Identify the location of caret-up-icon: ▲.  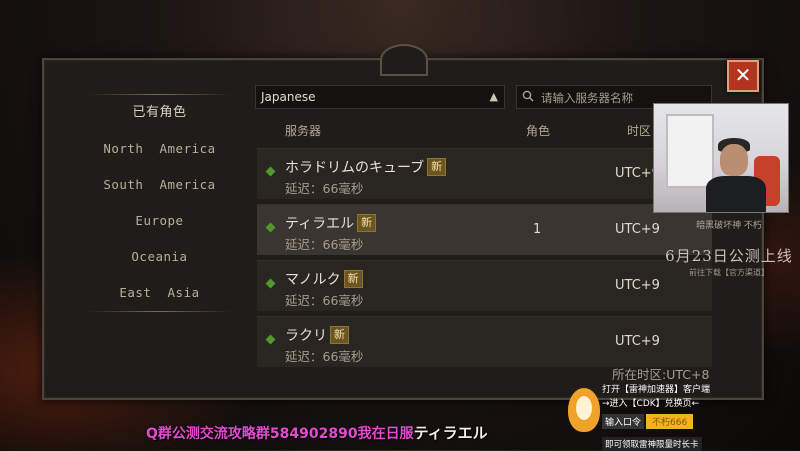
(493, 96).